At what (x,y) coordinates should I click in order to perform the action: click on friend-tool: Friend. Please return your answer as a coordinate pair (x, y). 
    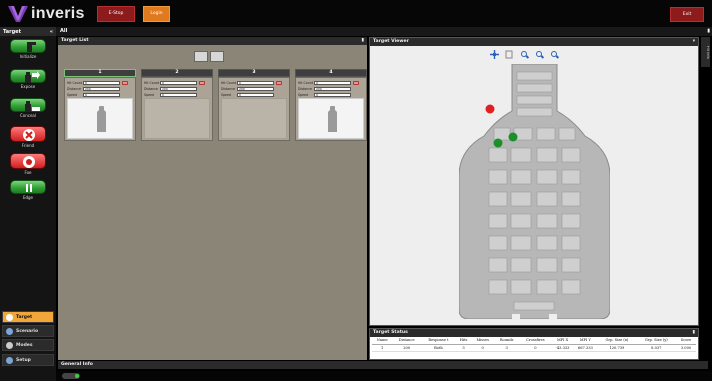
    Looking at the image, I should click on (28, 137).